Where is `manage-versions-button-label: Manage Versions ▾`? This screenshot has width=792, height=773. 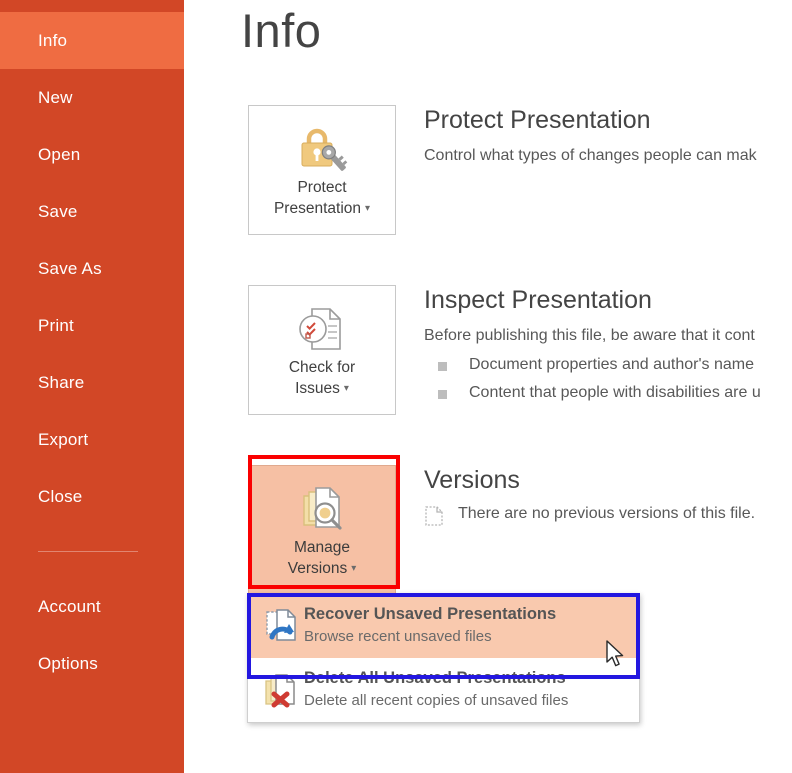
manage-versions-button-label: Manage Versions ▾ is located at coordinates (322, 558).